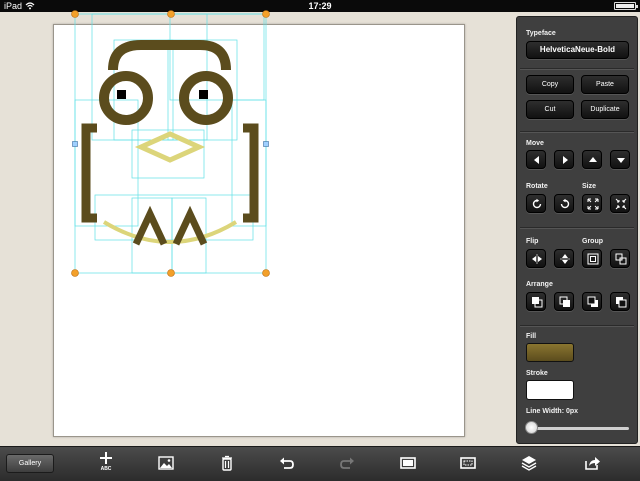  I want to click on rectangle-icon, so click(408, 463).